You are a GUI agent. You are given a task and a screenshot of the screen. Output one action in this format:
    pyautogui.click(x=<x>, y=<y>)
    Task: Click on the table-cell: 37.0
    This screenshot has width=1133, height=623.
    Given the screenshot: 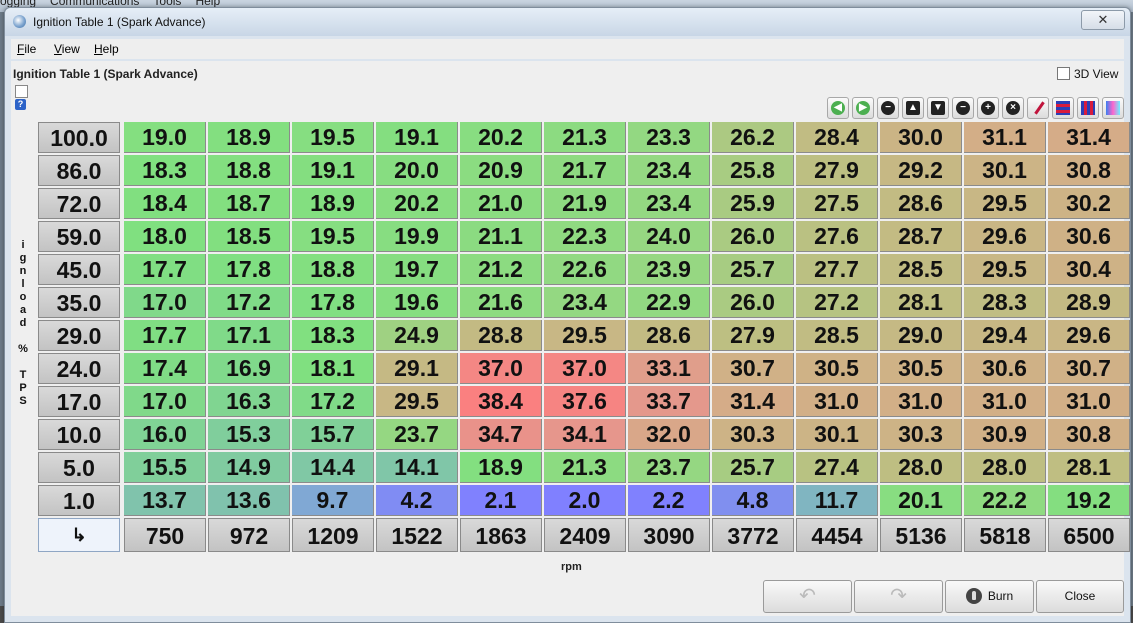 What is the action you would take?
    pyautogui.click(x=501, y=368)
    